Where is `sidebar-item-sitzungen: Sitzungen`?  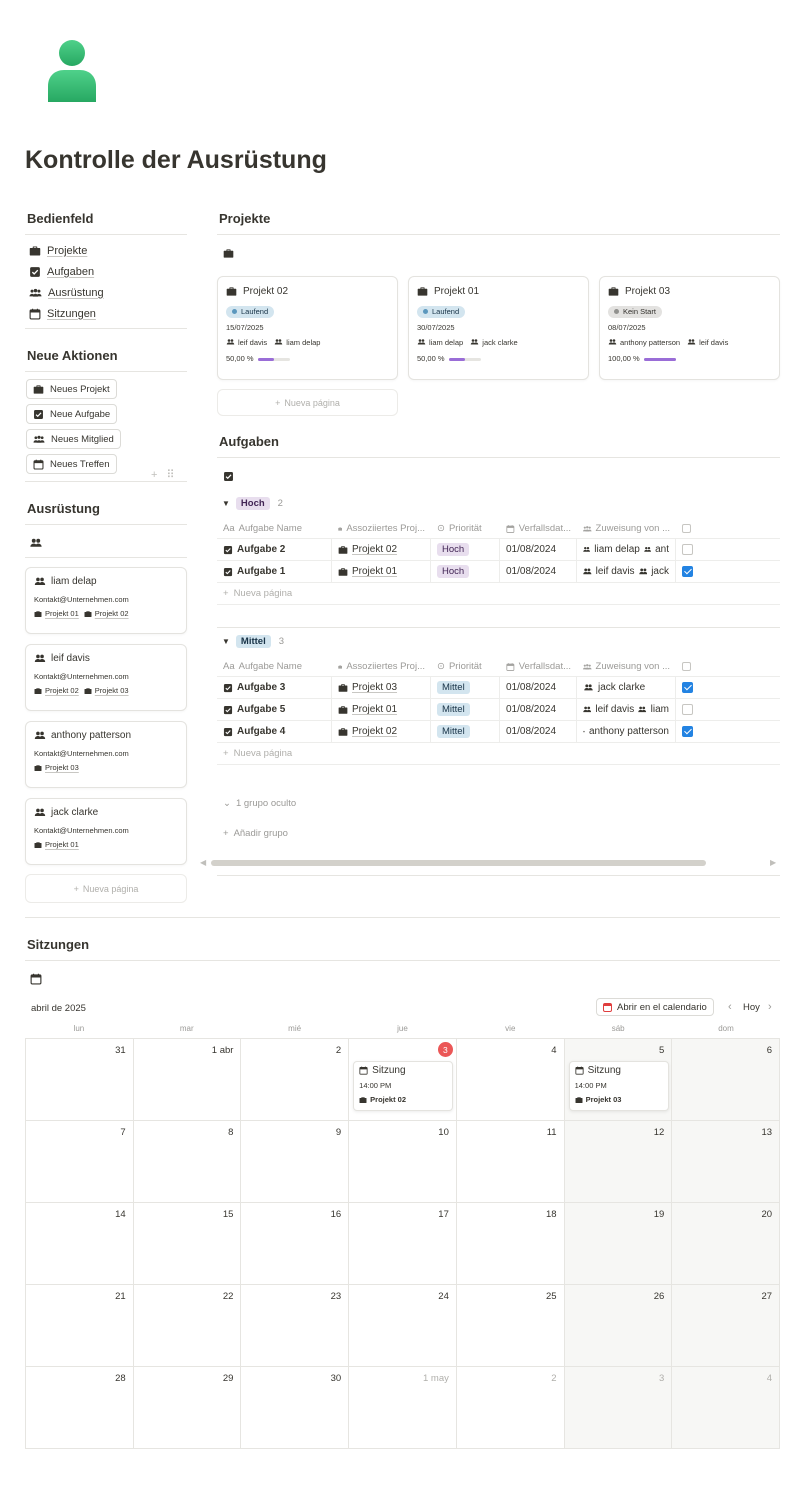
sidebar-item-sitzungen: Sitzungen is located at coordinates (109, 313).